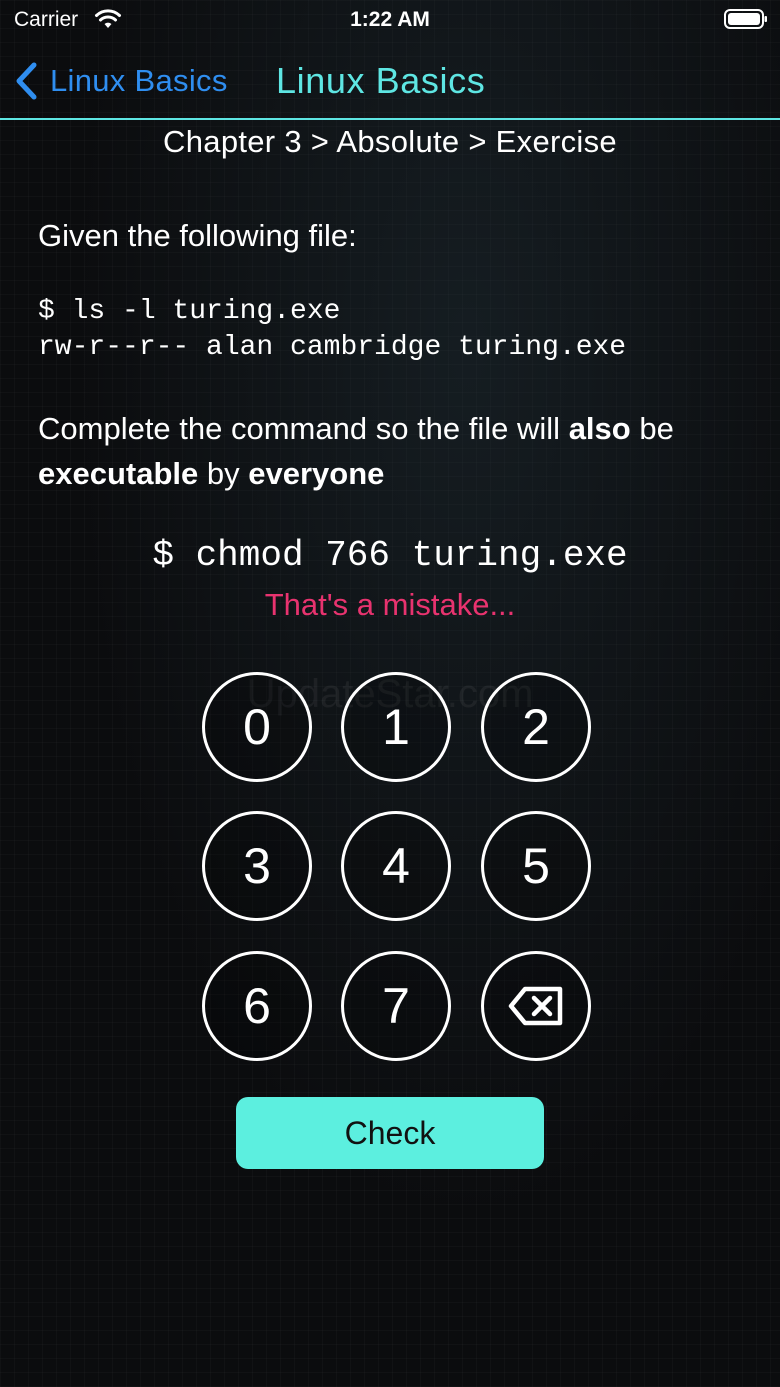  I want to click on key-7: 7, so click(396, 1006).